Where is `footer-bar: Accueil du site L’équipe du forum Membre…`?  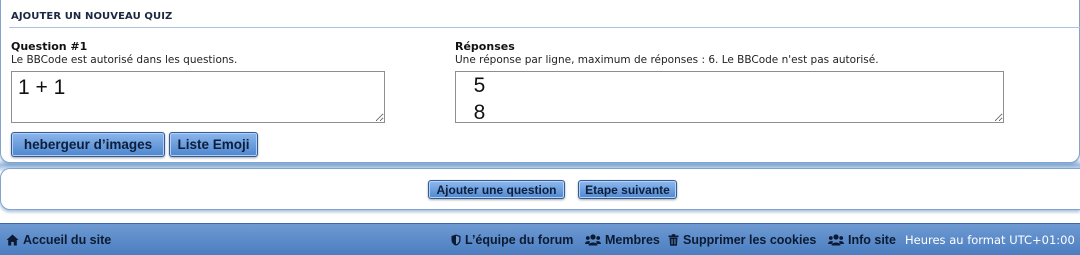
footer-bar: Accueil du site L’équipe du forum Membre… is located at coordinates (540, 239).